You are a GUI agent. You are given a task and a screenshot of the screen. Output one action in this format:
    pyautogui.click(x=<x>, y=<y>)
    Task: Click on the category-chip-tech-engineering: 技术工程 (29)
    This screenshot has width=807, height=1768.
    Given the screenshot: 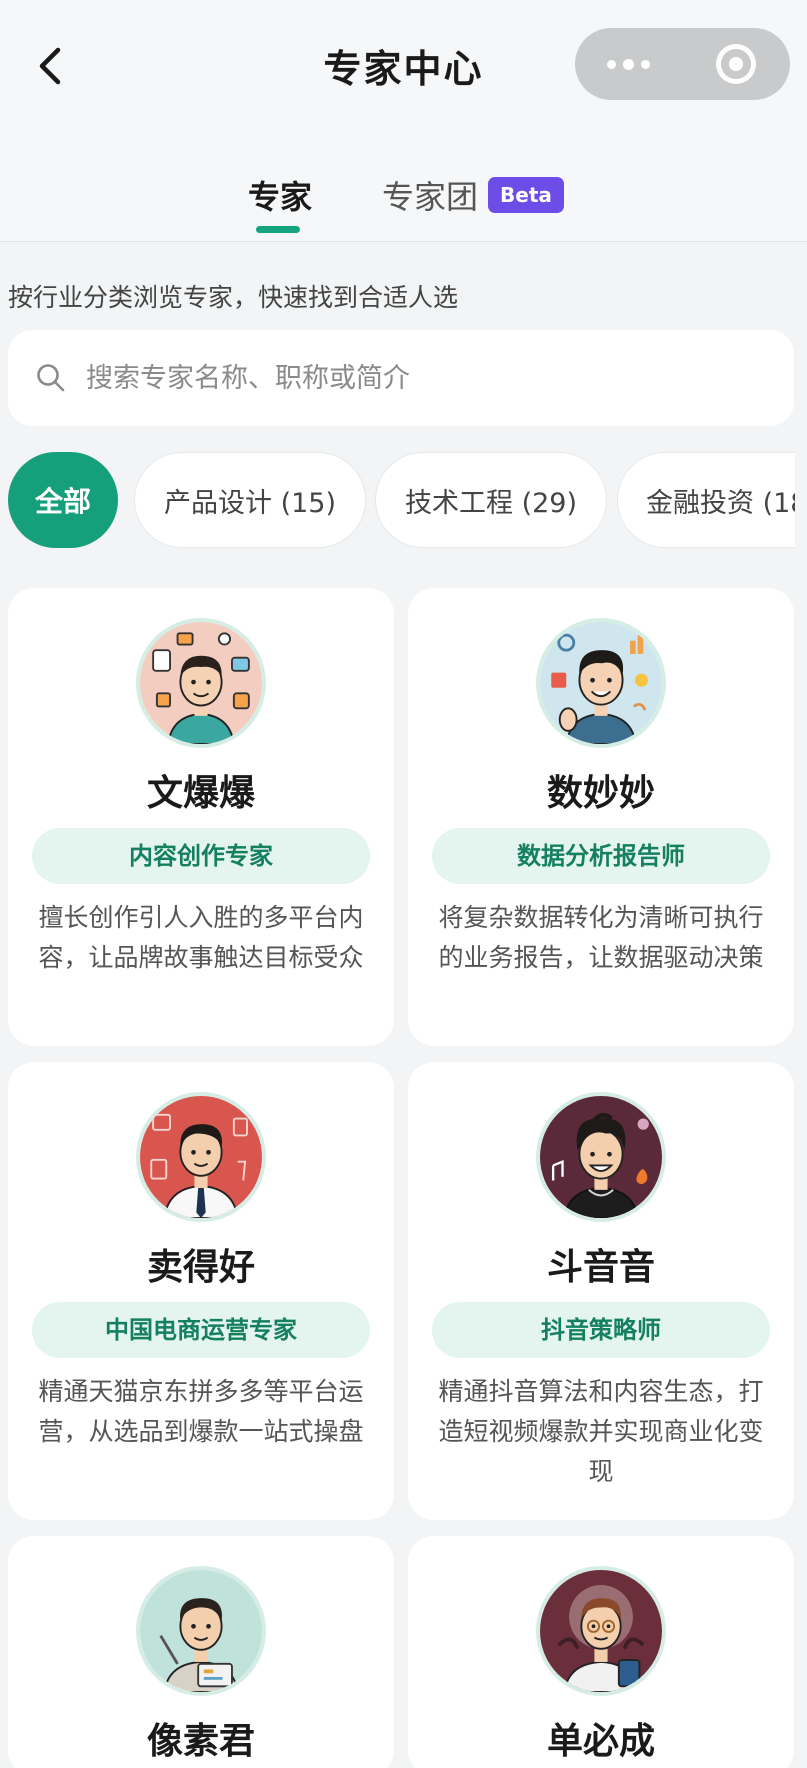 What is the action you would take?
    pyautogui.click(x=491, y=500)
    